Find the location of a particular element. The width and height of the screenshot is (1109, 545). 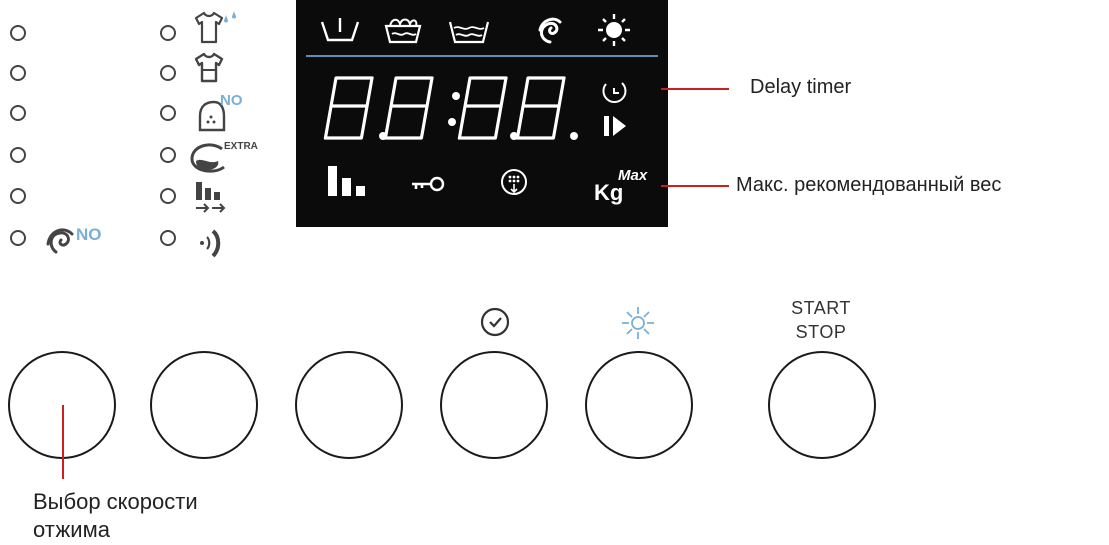

spin-no-icon: NO is located at coordinates (79, 240).